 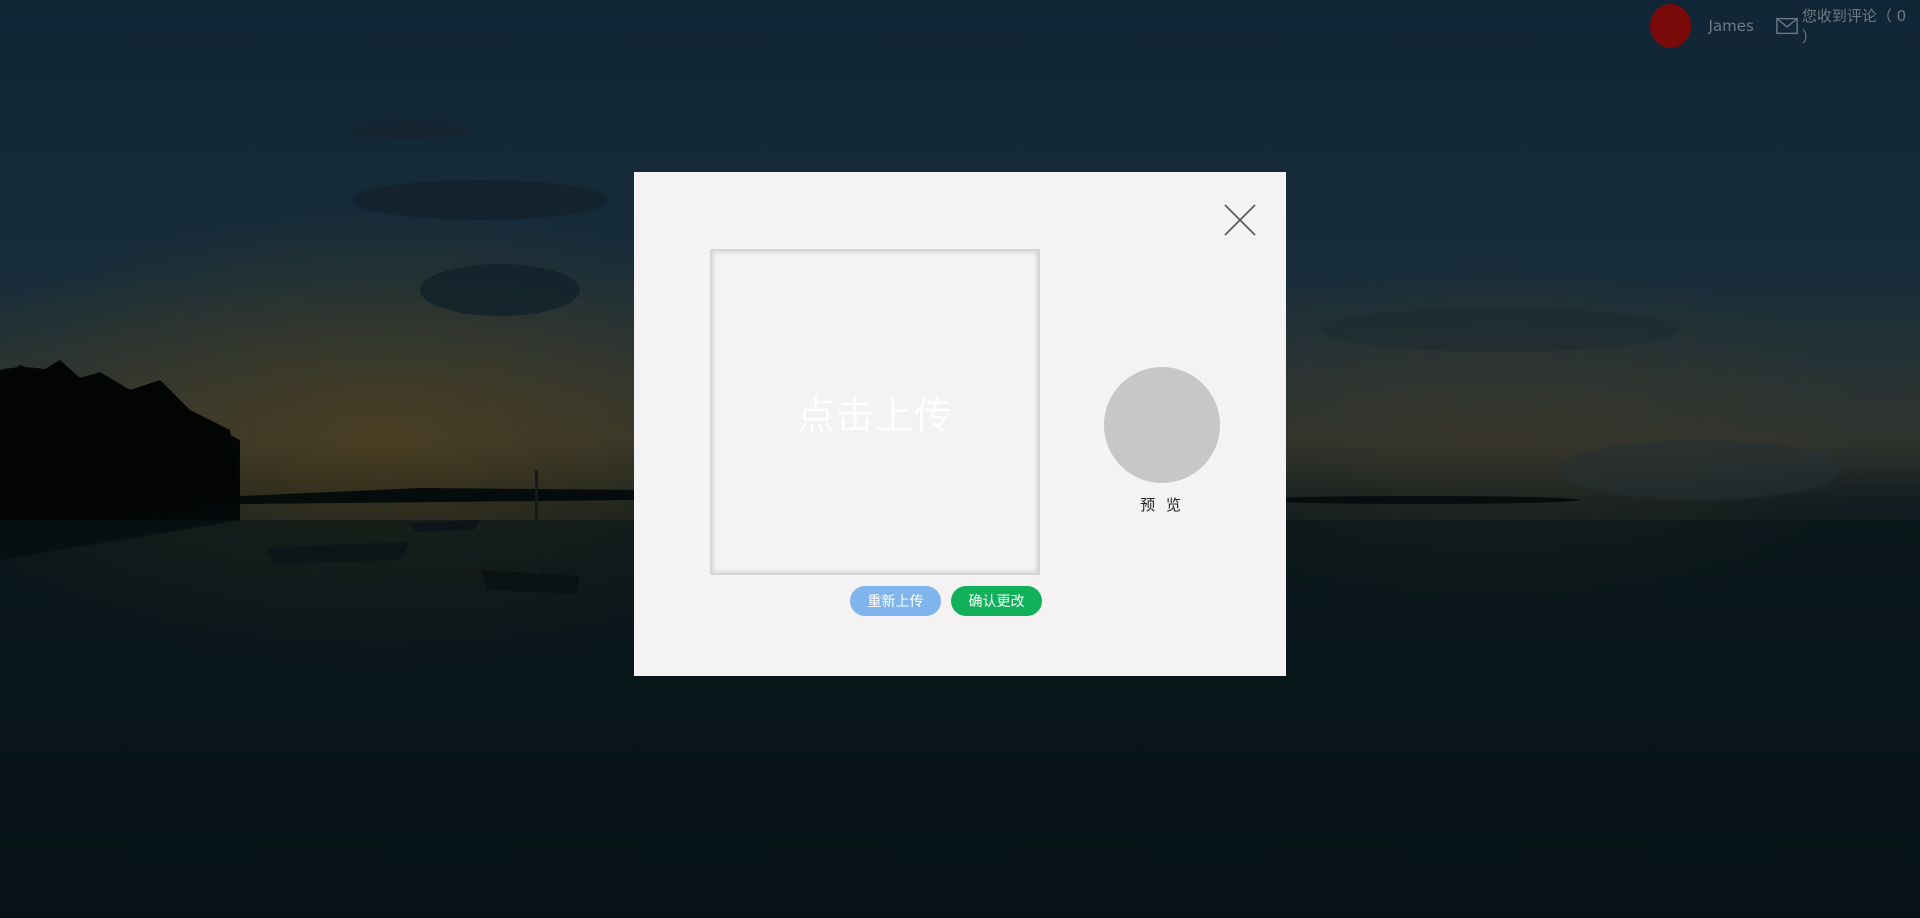 I want to click on mail-icon, so click(x=1787, y=26).